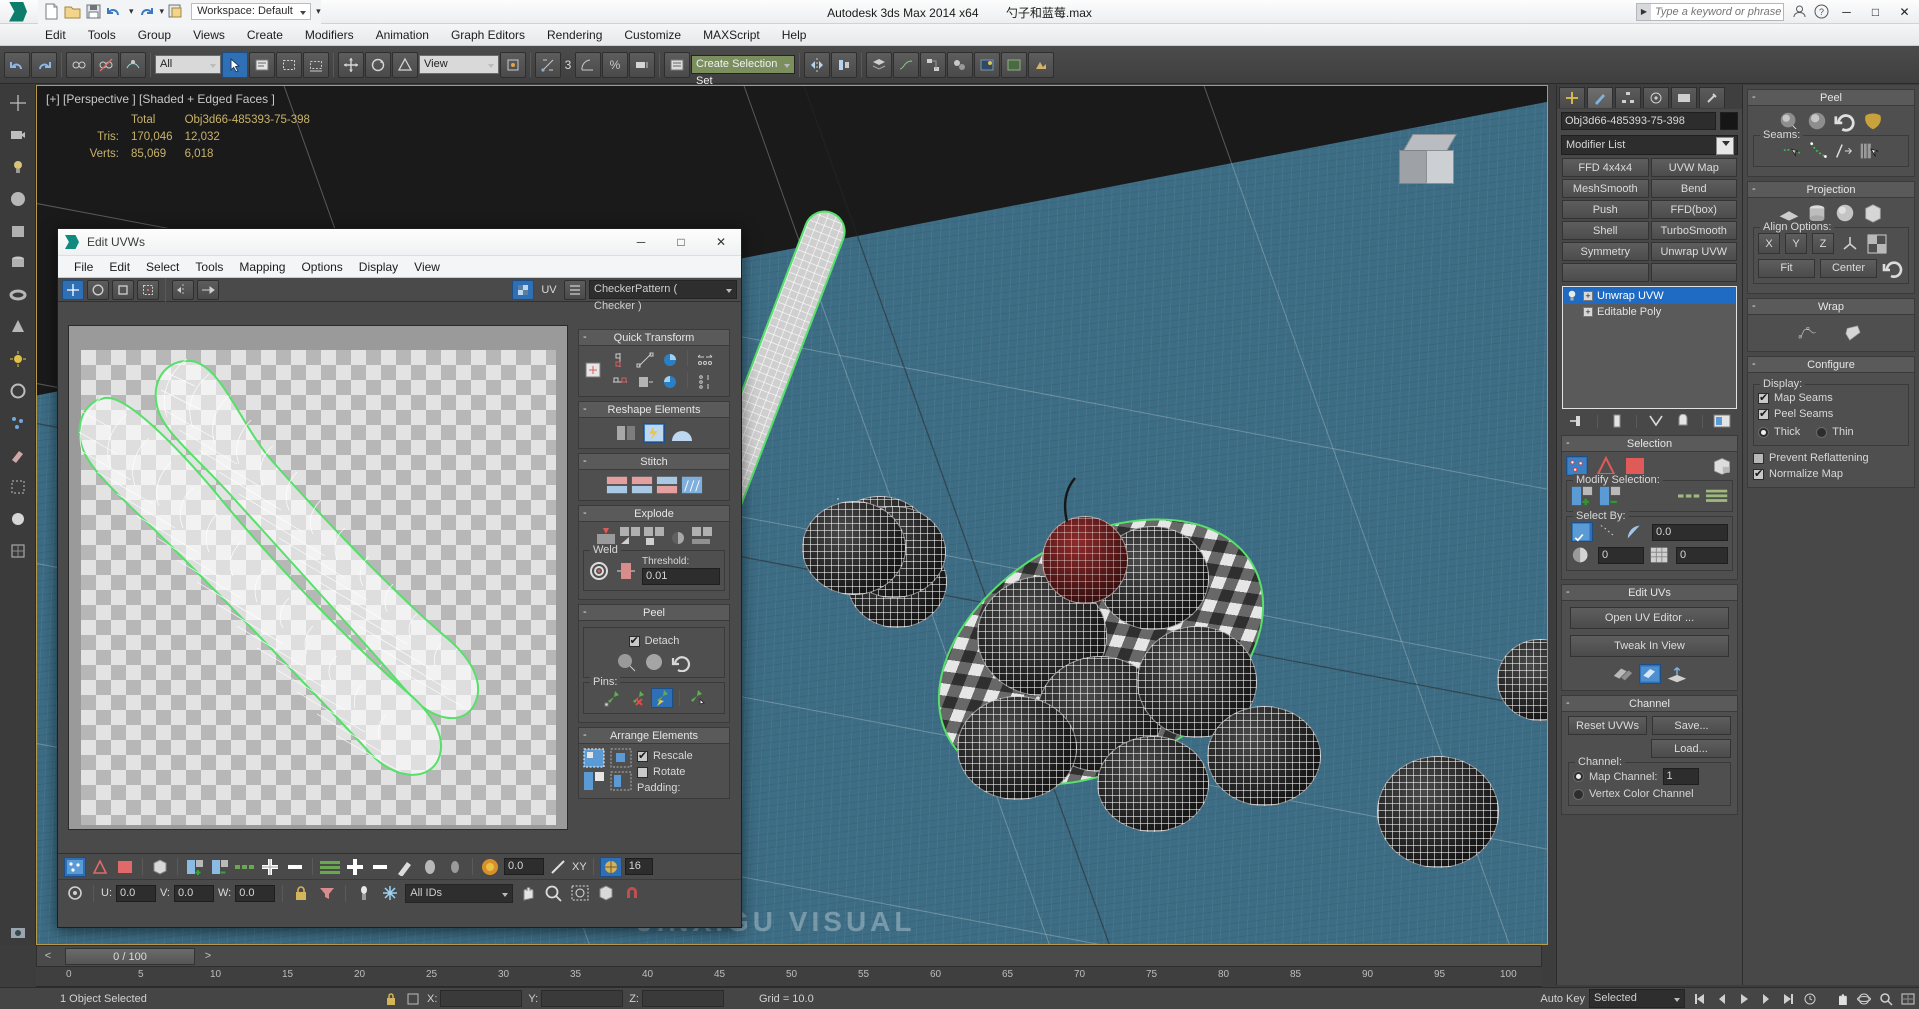  I want to click on vertex-color-channel-radio, so click(1578, 794).